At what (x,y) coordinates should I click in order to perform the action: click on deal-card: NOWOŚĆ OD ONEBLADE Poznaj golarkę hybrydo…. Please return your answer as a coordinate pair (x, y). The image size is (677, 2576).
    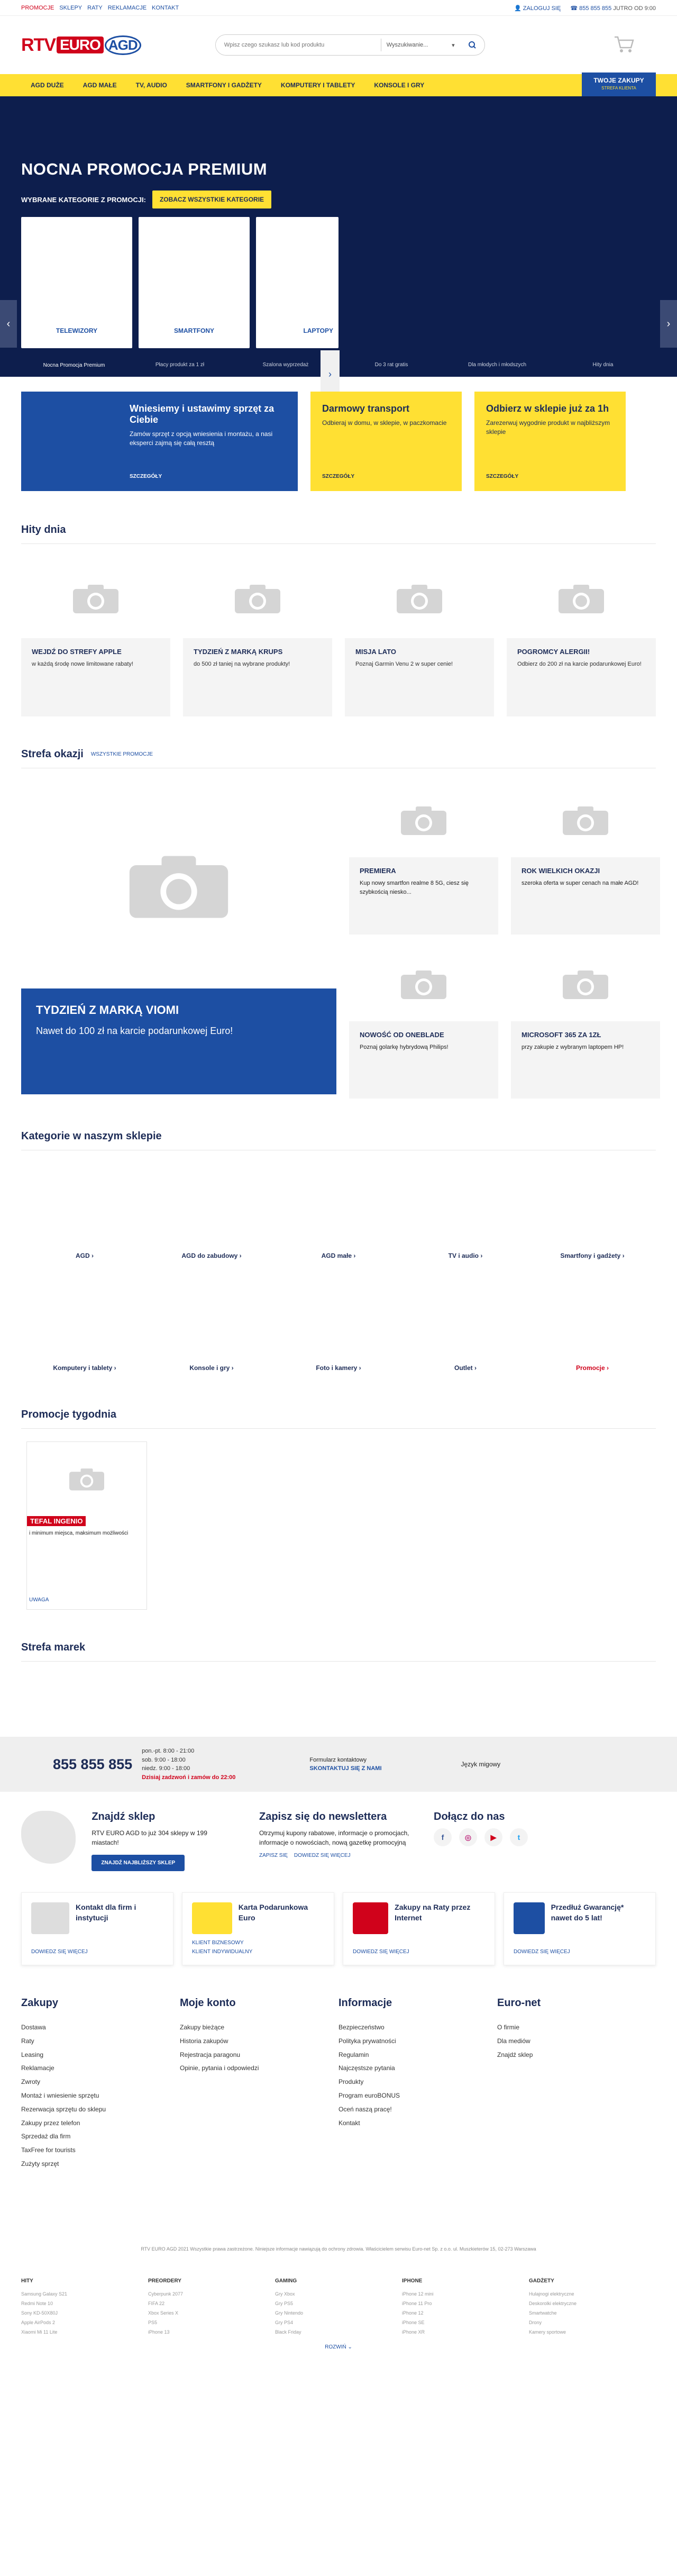
    Looking at the image, I should click on (423, 1023).